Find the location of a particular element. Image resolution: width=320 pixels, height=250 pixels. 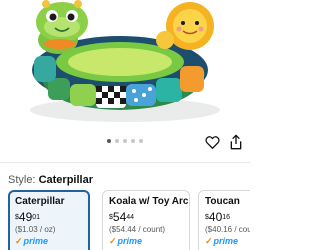

unit-price: ($40.16 / count) is located at coordinates (227, 229).